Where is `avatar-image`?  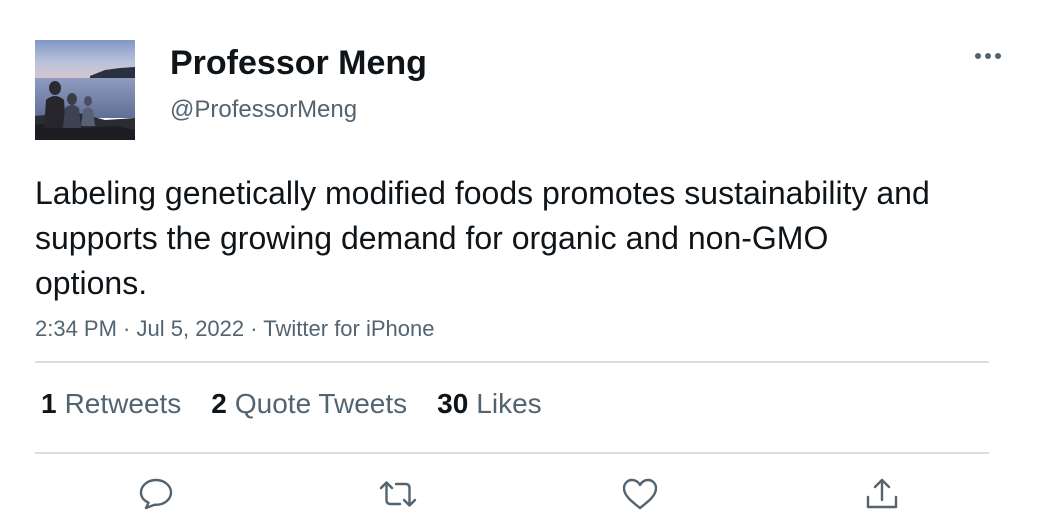
avatar-image is located at coordinates (85, 90).